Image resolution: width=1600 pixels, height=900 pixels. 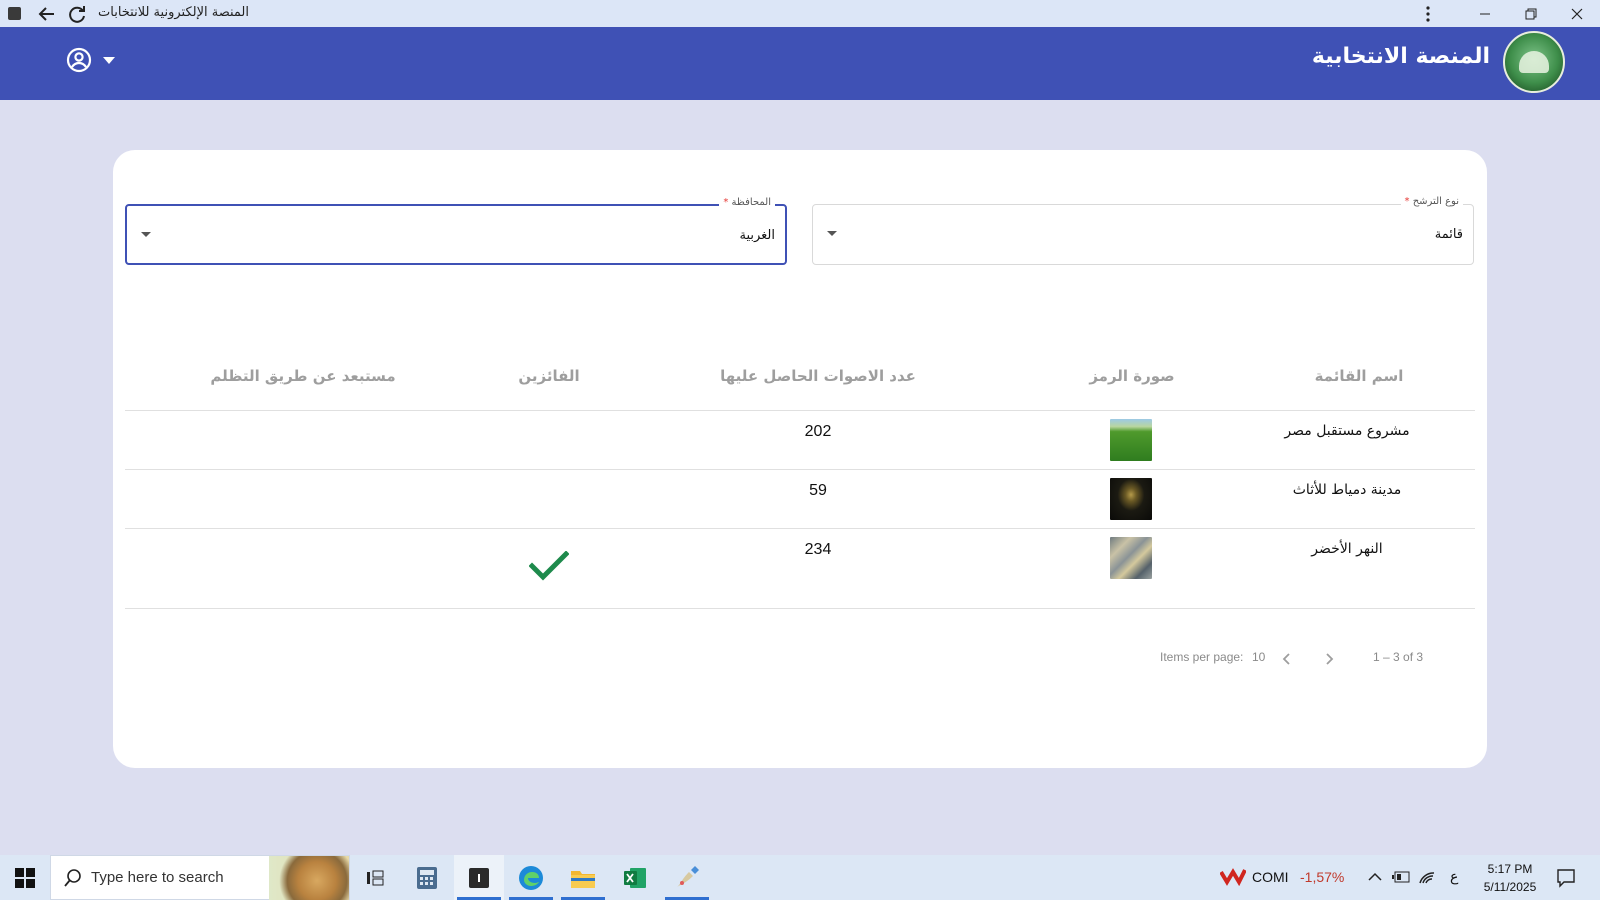 I want to click on battery-icon, so click(x=1401, y=877).